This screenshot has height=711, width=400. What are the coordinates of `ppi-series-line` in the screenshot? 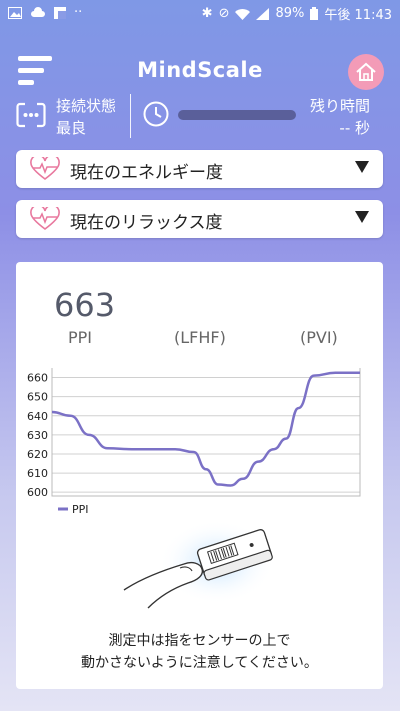 It's located at (205, 429).